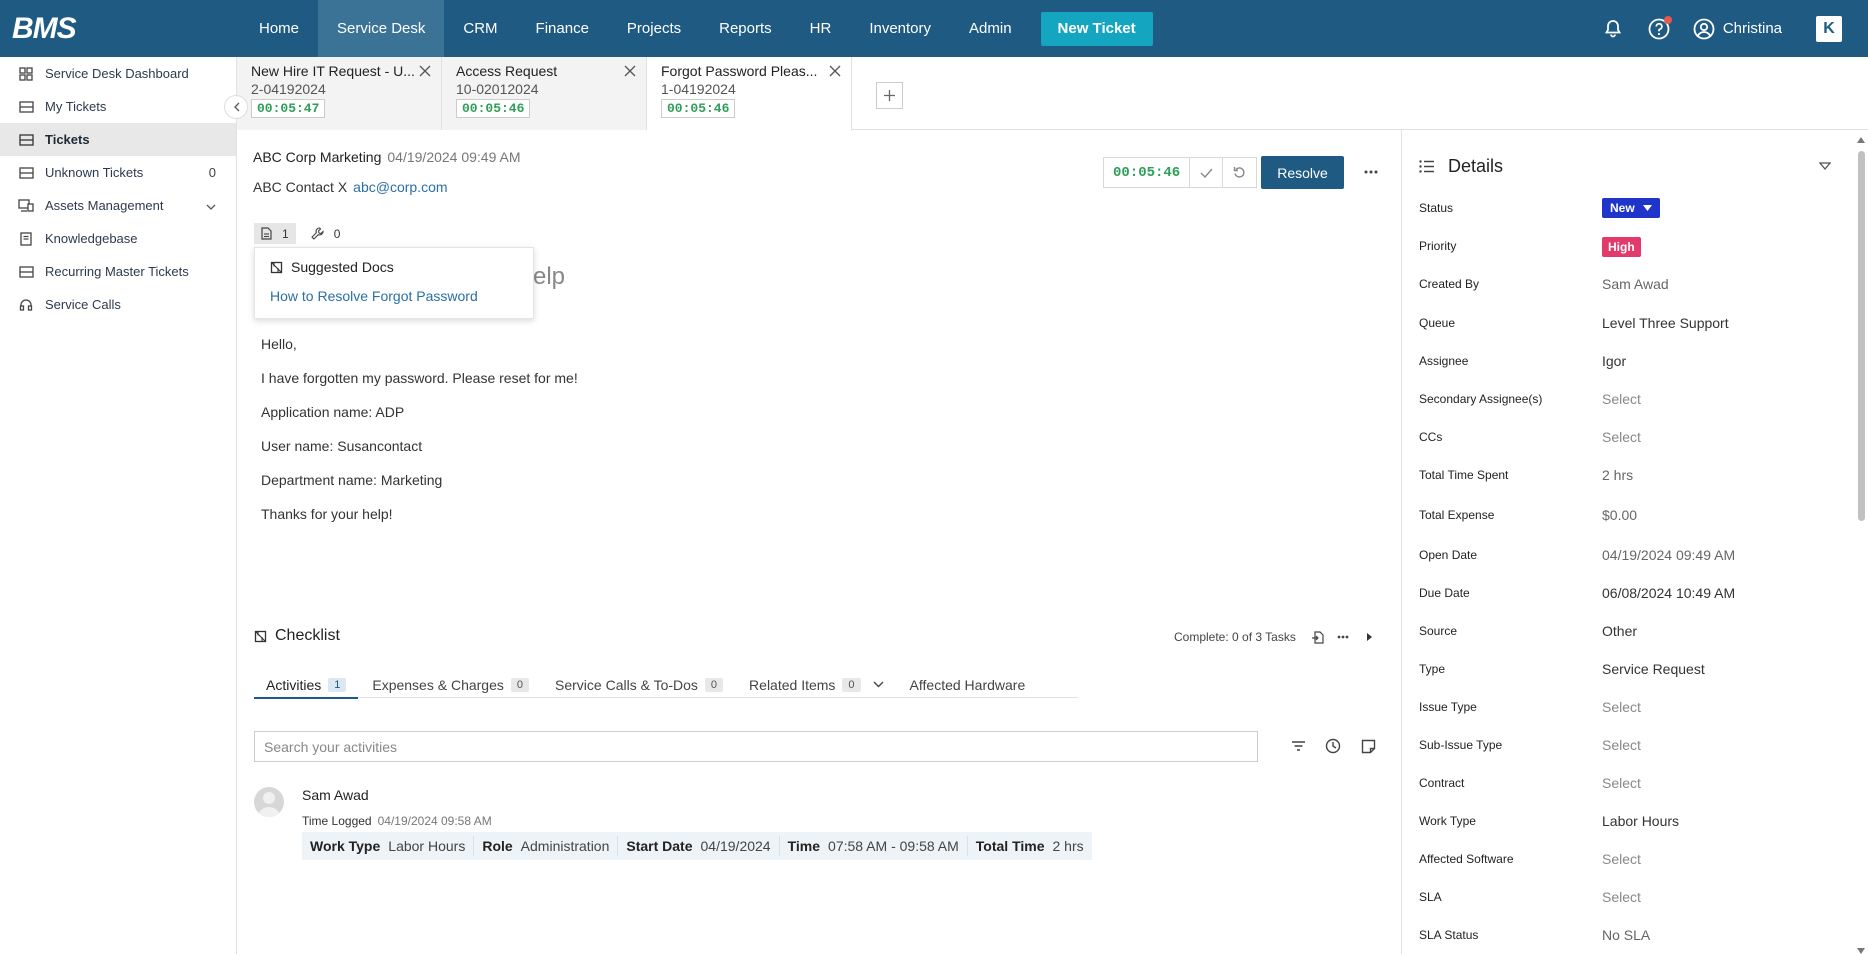  What do you see at coordinates (1368, 746) in the screenshot?
I see `note-icon` at bounding box center [1368, 746].